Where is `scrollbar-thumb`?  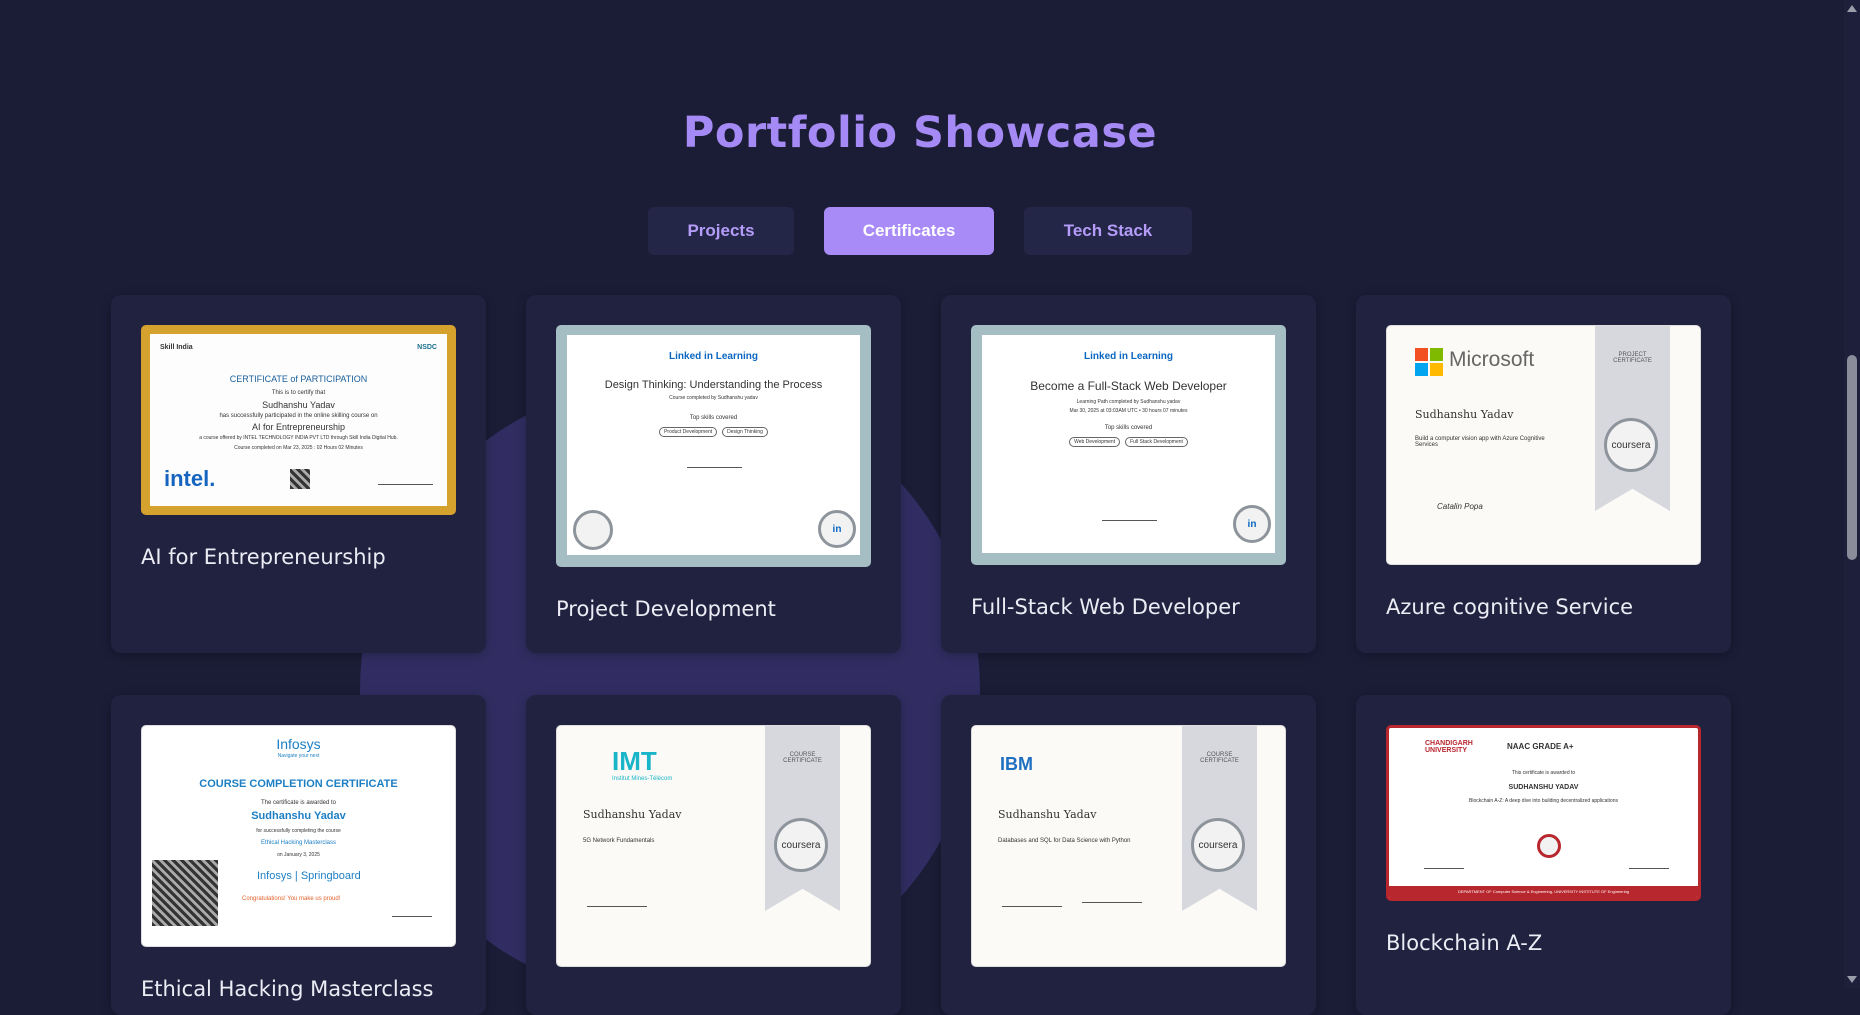
scrollbar-thumb is located at coordinates (1852, 457).